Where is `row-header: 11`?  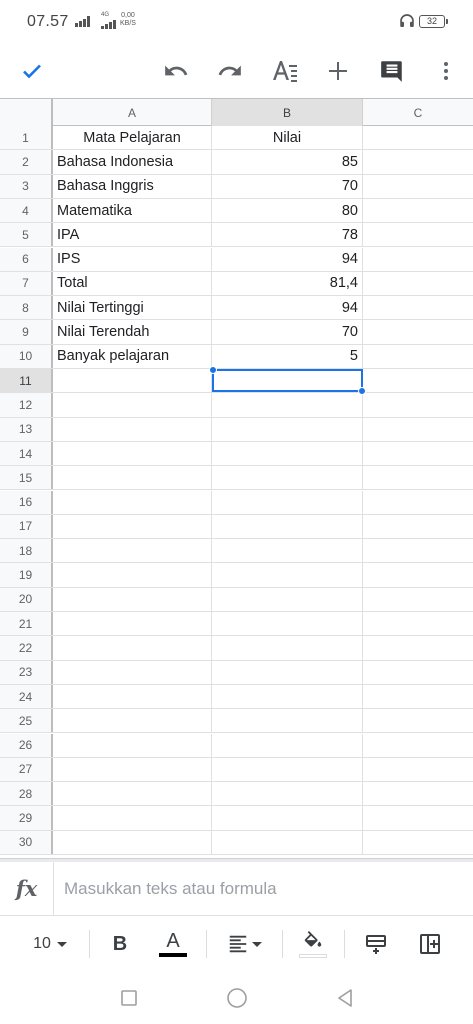
row-header: 11 is located at coordinates (26, 381).